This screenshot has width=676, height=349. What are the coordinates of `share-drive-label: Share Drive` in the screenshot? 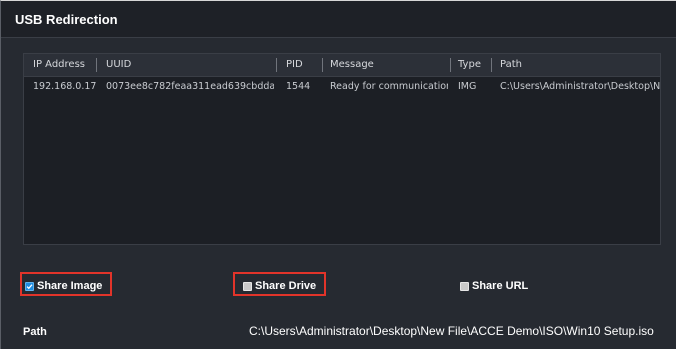 It's located at (286, 286).